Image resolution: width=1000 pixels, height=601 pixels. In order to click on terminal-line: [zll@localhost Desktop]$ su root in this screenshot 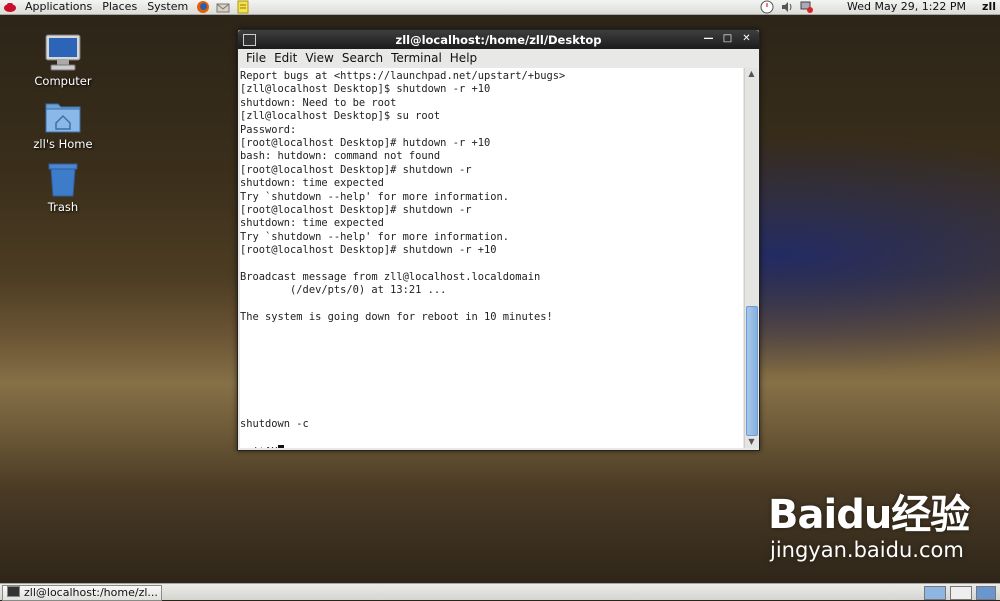, I will do `click(340, 116)`.